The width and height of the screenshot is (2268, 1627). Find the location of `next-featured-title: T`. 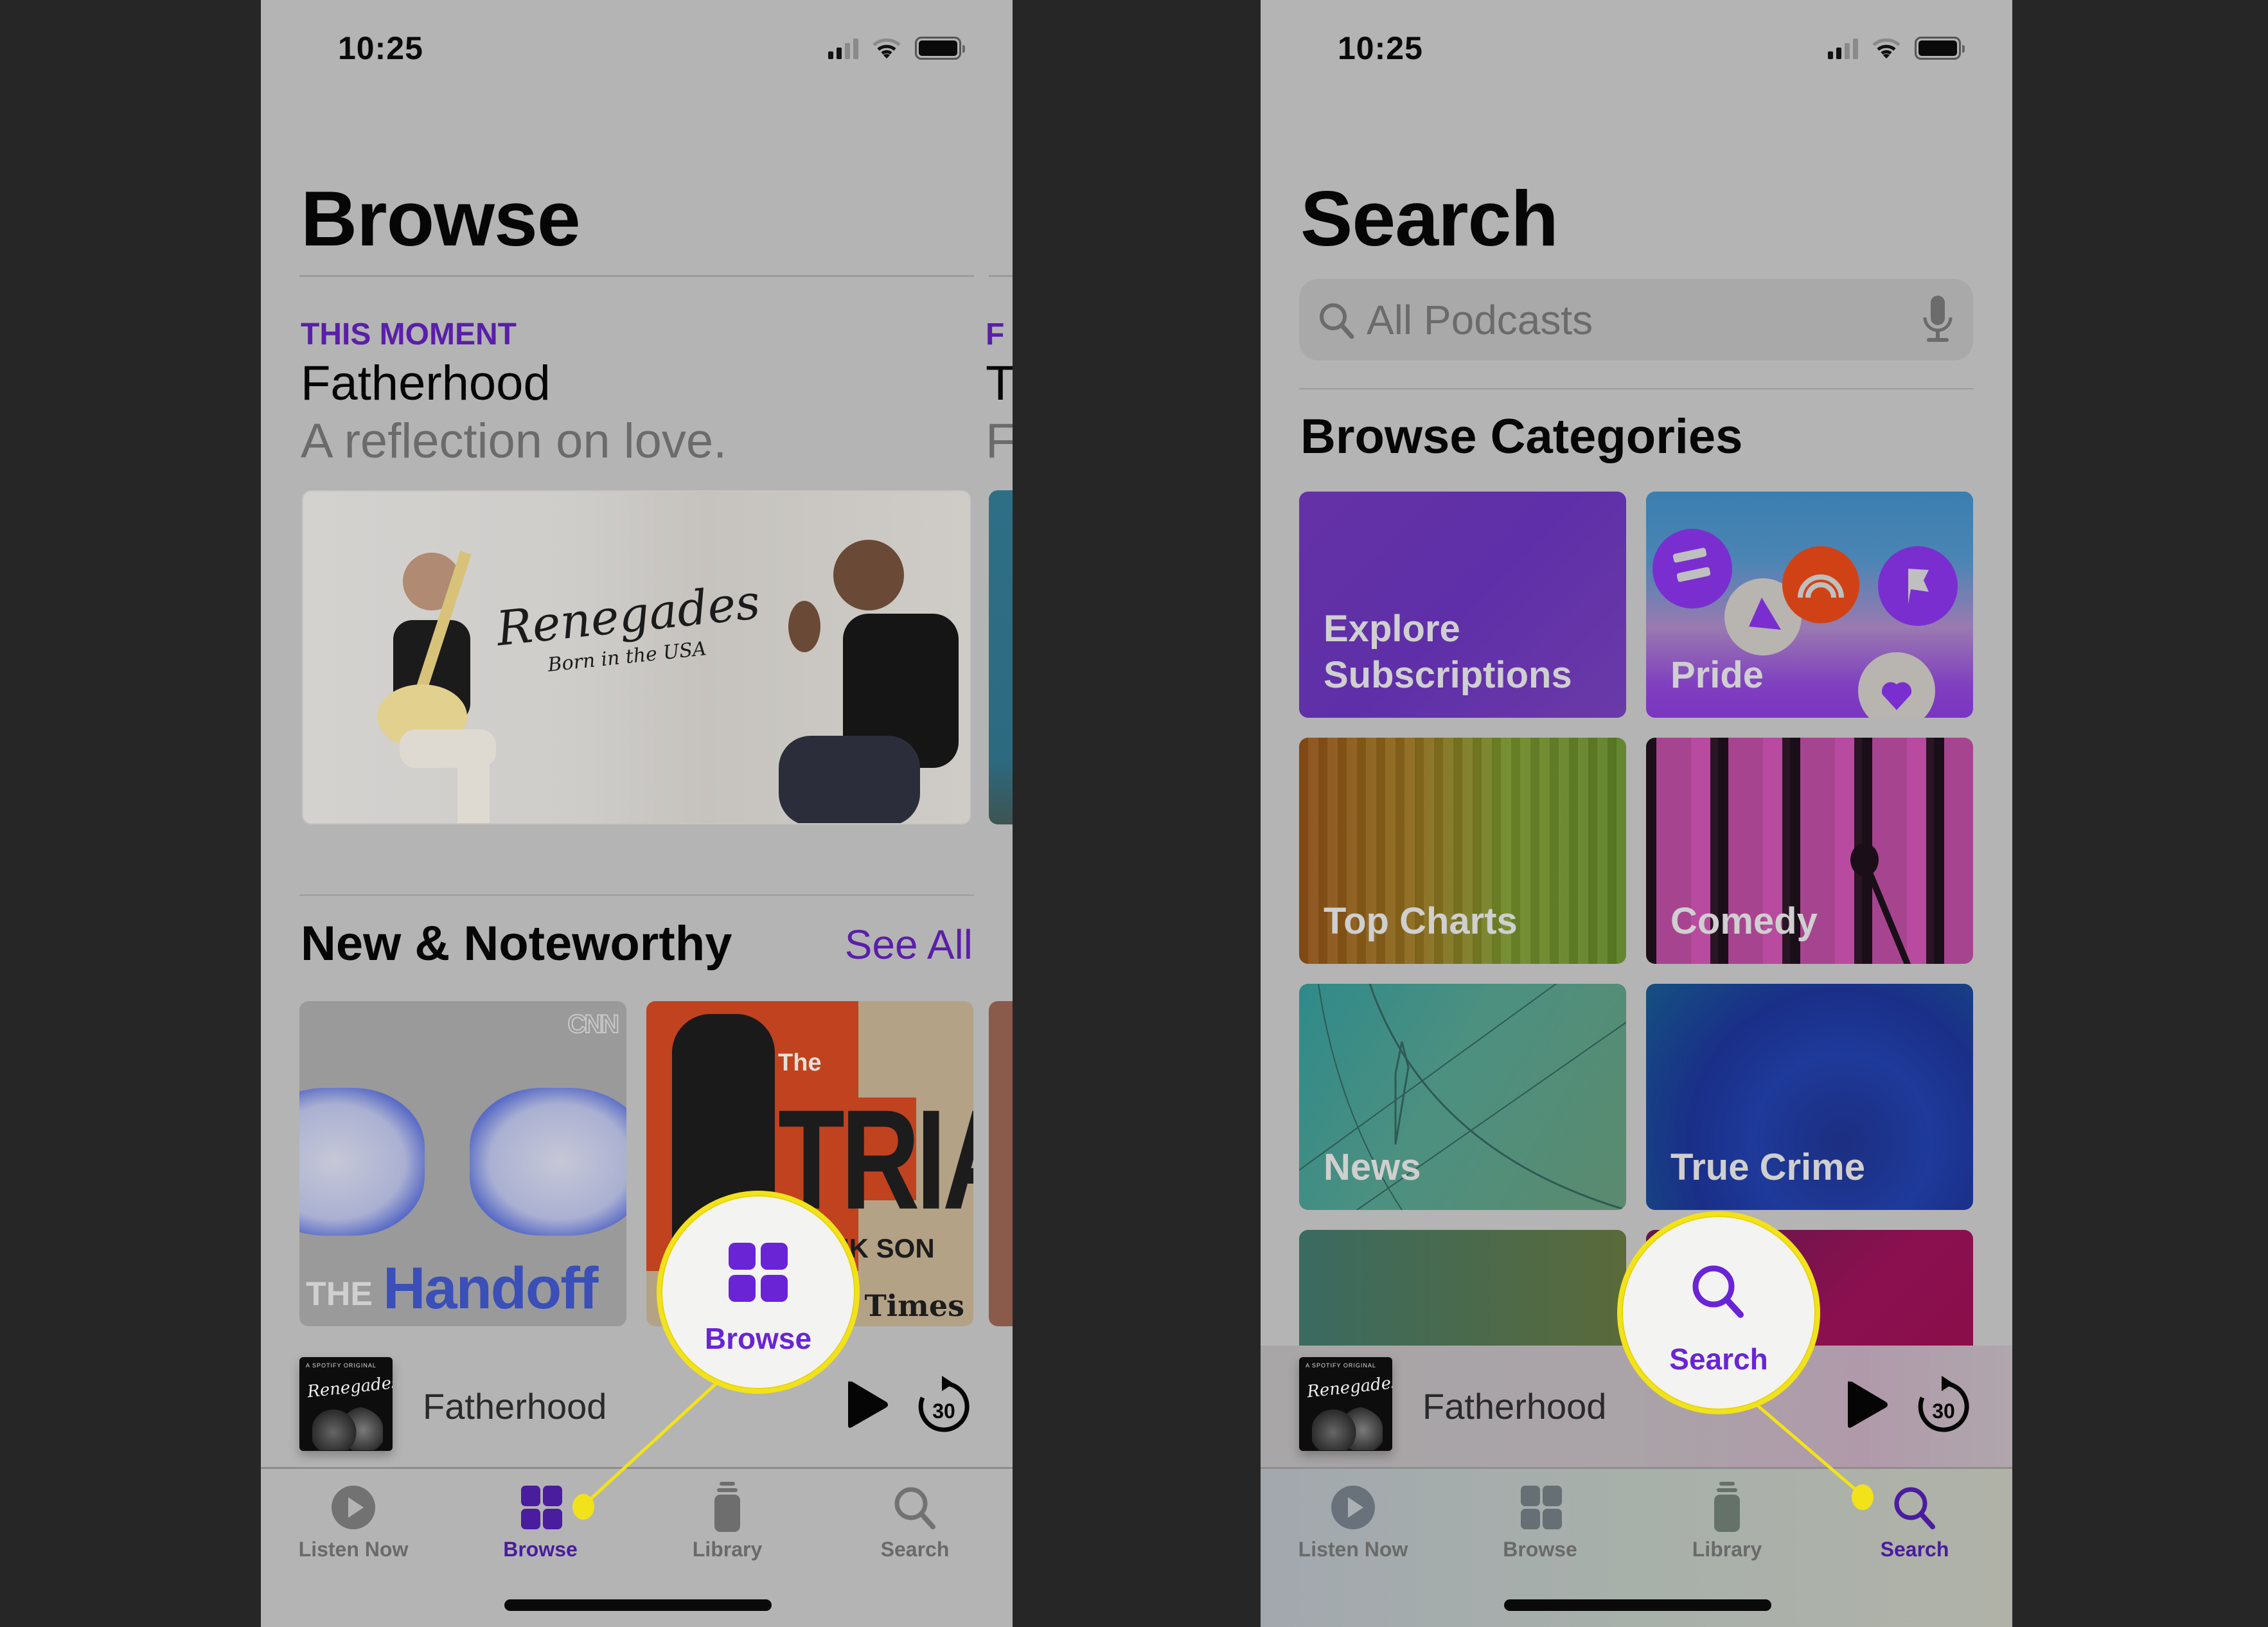

next-featured-title: T is located at coordinates (999, 383).